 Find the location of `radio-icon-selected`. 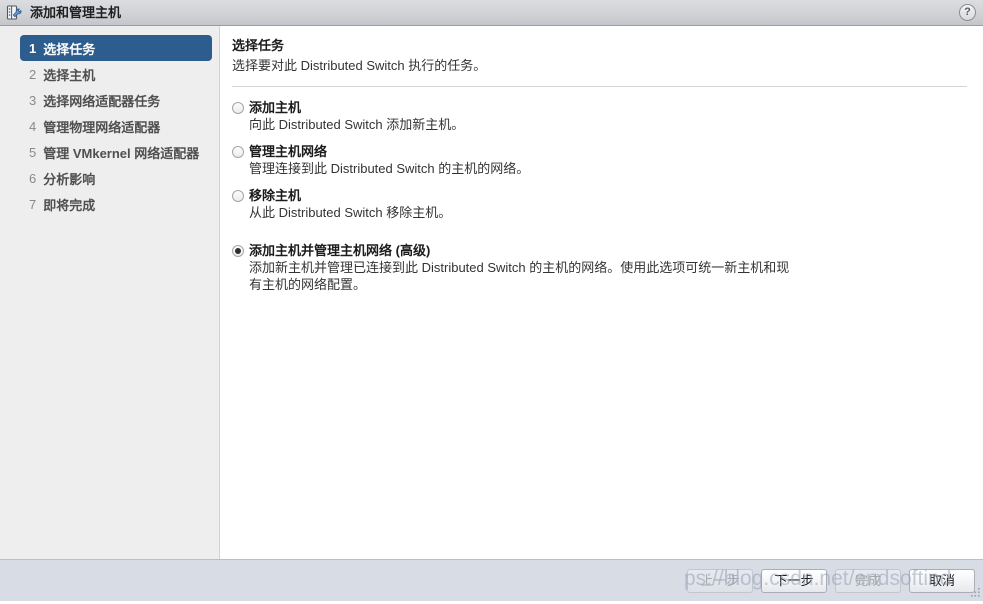

radio-icon-selected is located at coordinates (238, 251).